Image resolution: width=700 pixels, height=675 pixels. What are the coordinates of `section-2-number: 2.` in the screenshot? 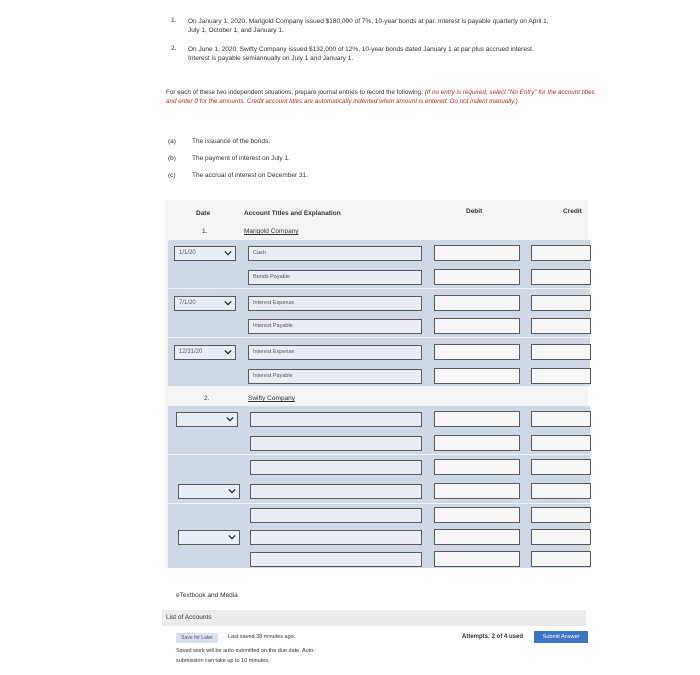 It's located at (207, 398).